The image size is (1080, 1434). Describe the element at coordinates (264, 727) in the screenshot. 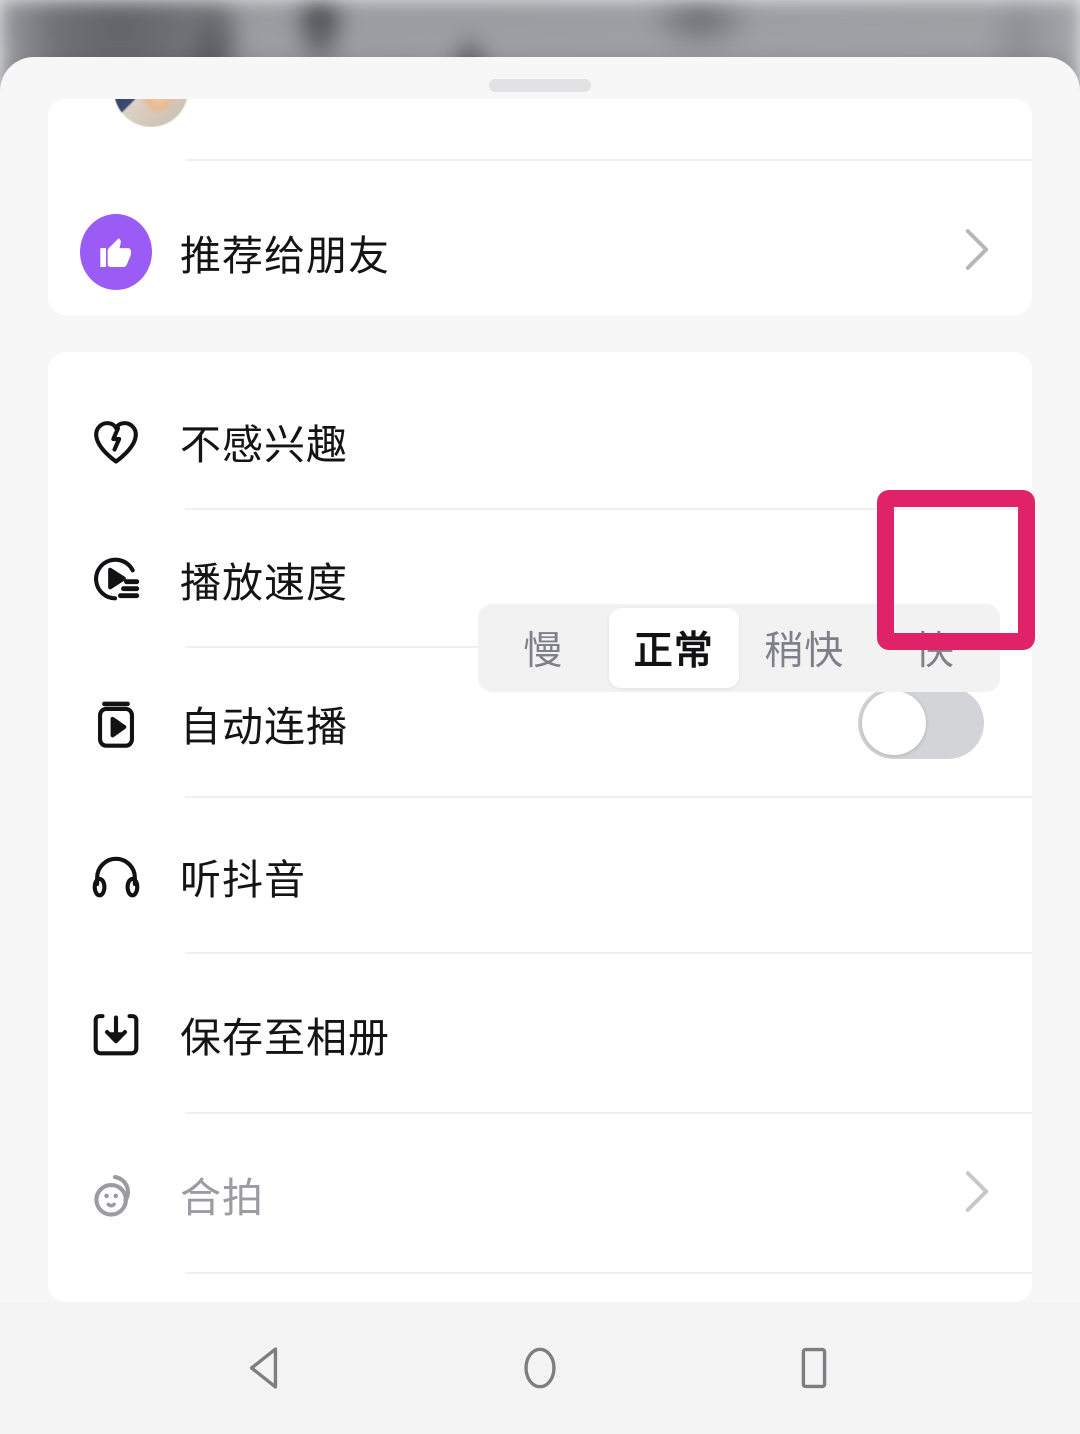

I see `row-label: 自动连播` at that location.